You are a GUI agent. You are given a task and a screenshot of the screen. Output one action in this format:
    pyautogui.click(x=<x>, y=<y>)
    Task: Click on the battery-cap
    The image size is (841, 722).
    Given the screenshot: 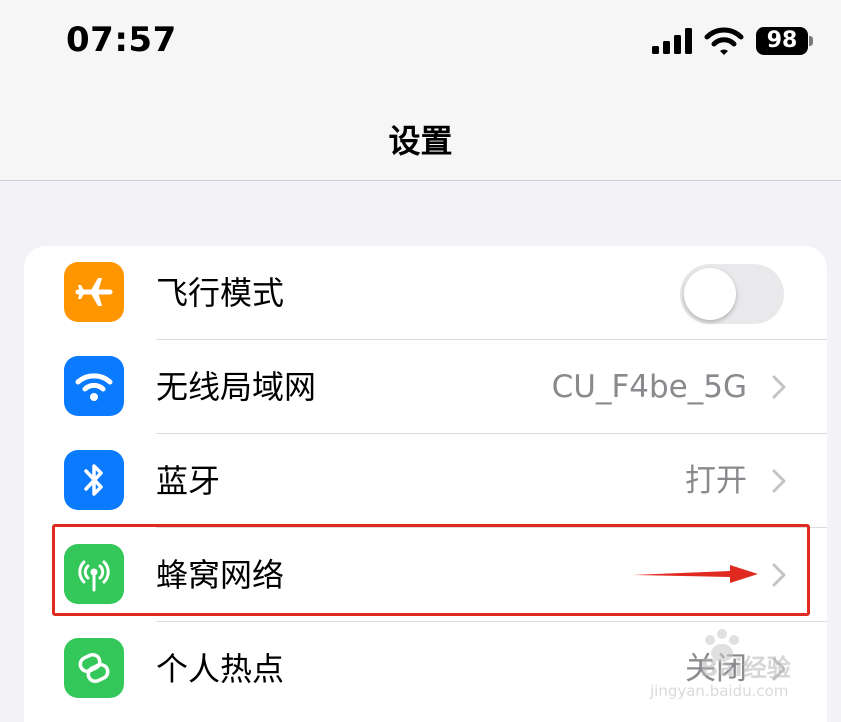 What is the action you would take?
    pyautogui.click(x=811, y=41)
    